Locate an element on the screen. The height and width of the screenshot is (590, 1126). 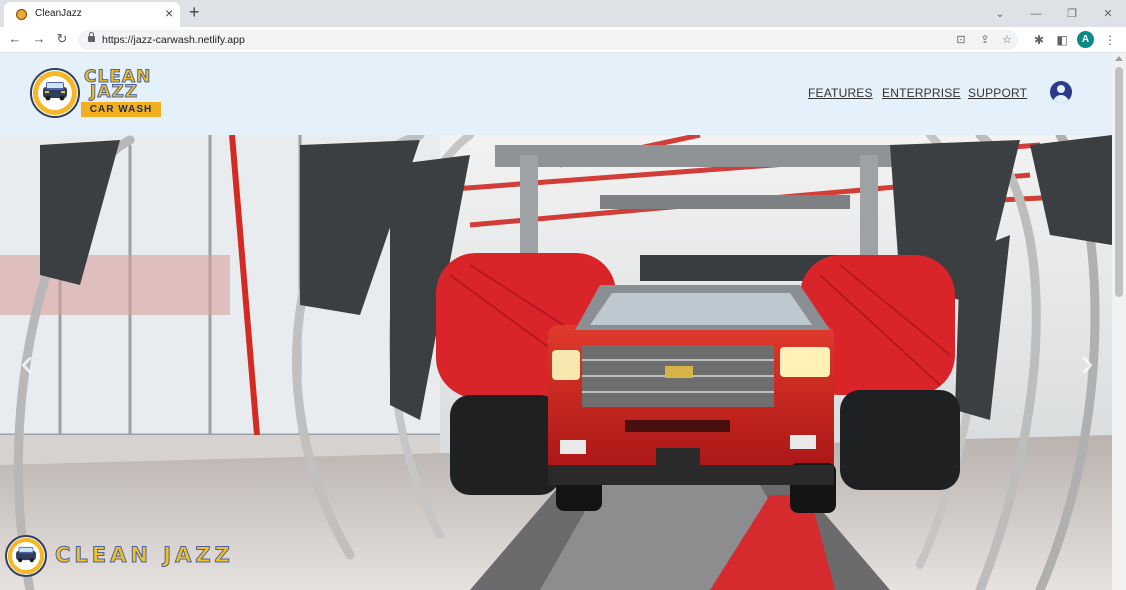
lock-icon is located at coordinates (91, 37).